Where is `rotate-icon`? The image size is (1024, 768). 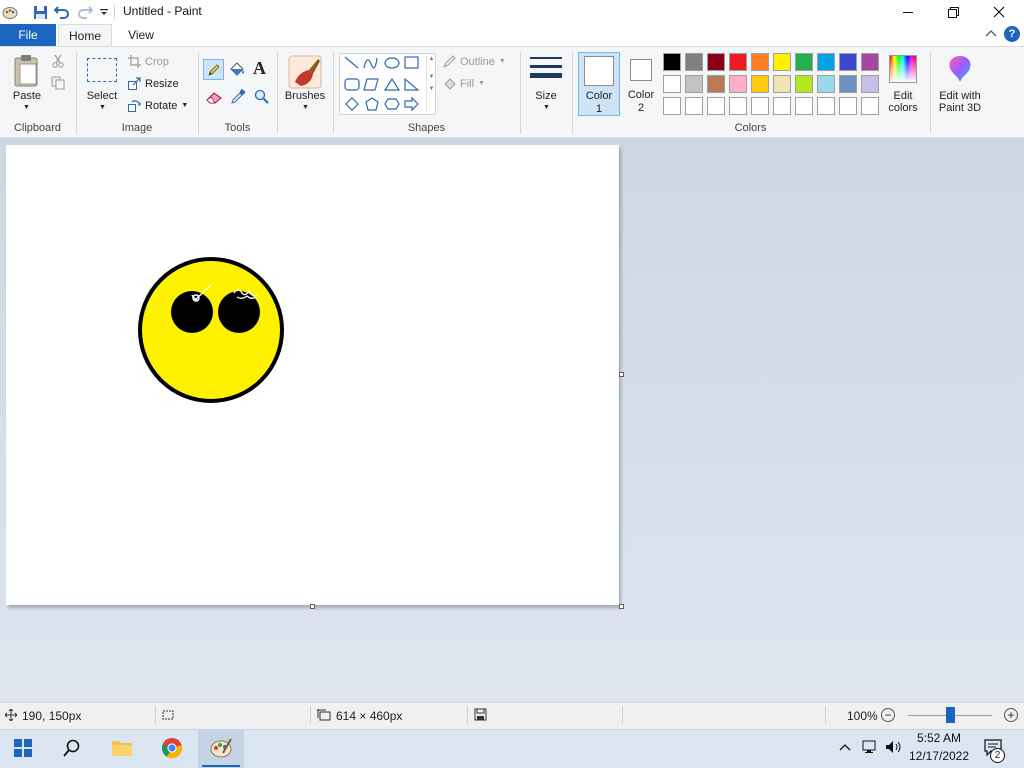
rotate-icon is located at coordinates (134, 106).